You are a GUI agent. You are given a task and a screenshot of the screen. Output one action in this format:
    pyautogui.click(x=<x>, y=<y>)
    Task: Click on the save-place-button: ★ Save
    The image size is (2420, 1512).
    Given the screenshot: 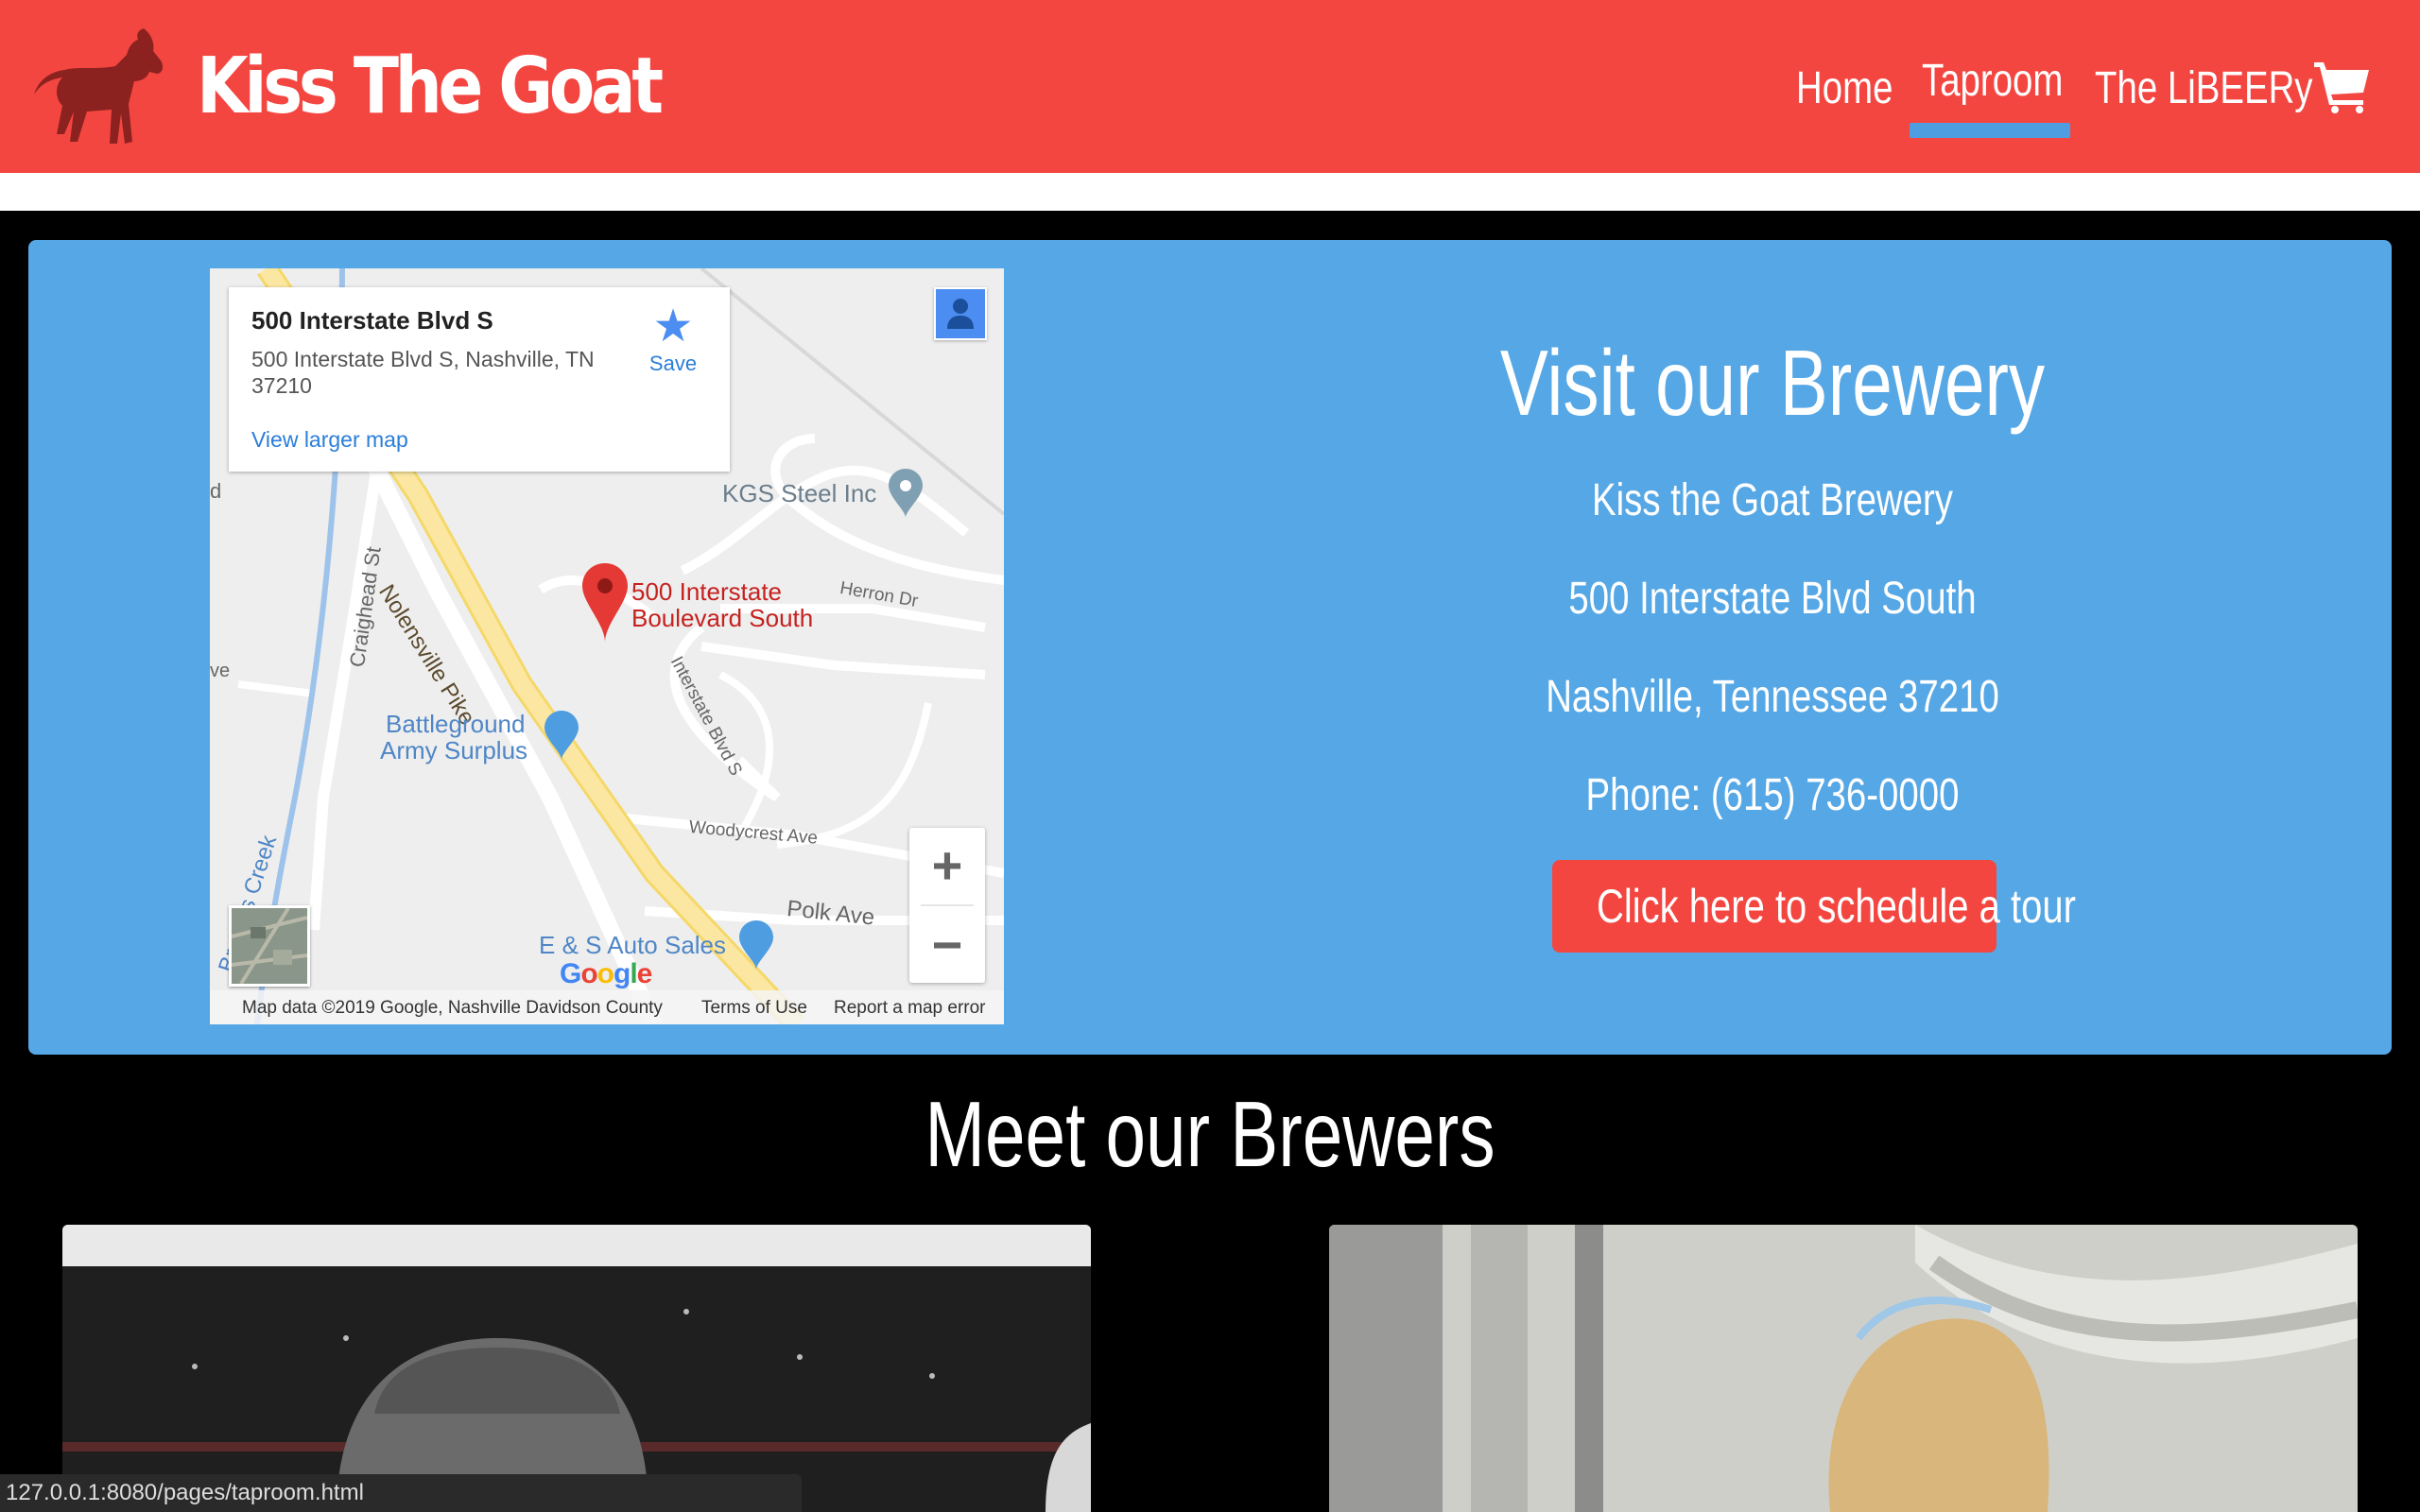 What is the action you would take?
    pyautogui.click(x=673, y=339)
    